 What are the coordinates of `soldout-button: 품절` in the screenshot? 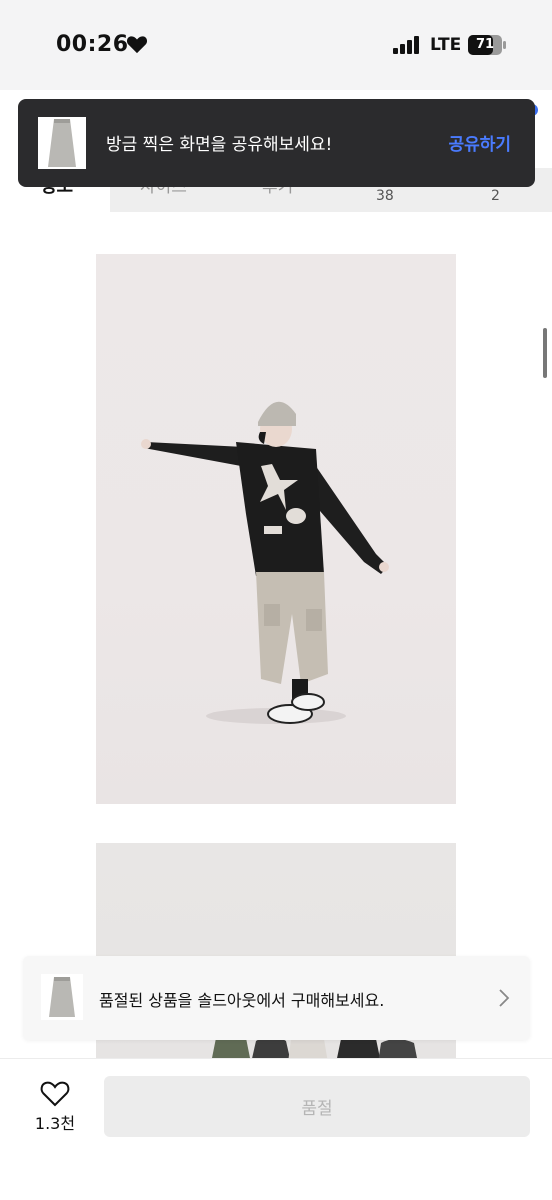 It's located at (317, 1106).